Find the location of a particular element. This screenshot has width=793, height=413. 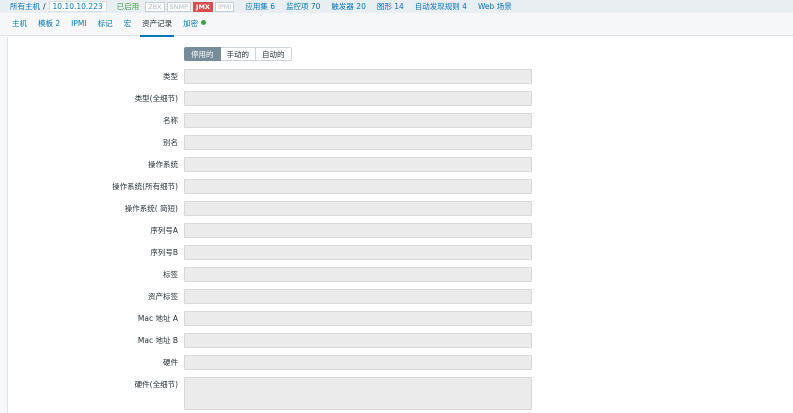

field-row-os: 操作系统 is located at coordinates (400, 164).